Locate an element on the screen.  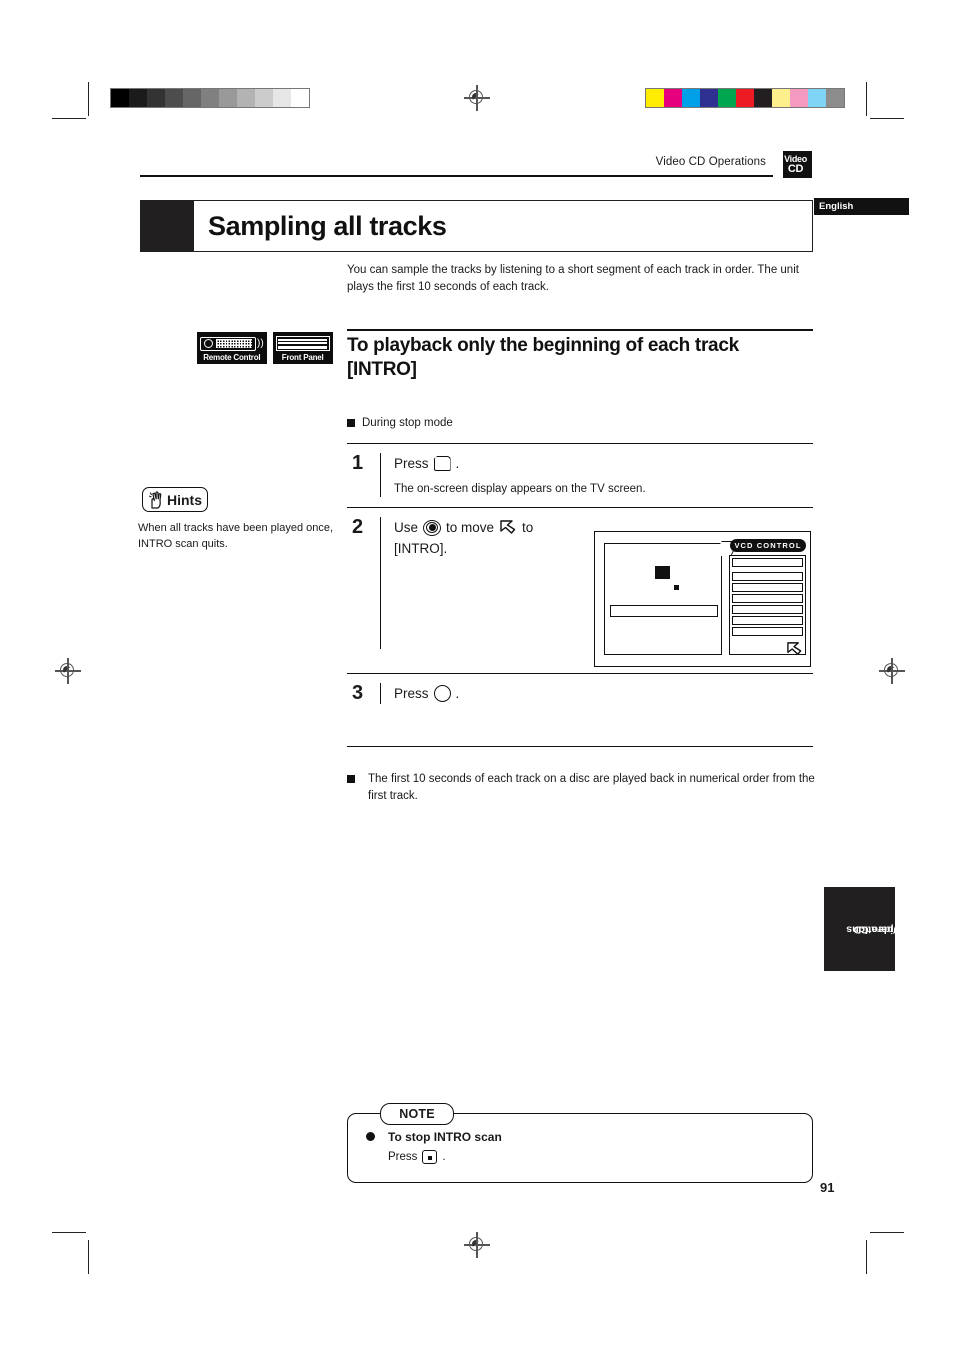
step-2-text-line2: [INTRO]. is located at coordinates (421, 548).